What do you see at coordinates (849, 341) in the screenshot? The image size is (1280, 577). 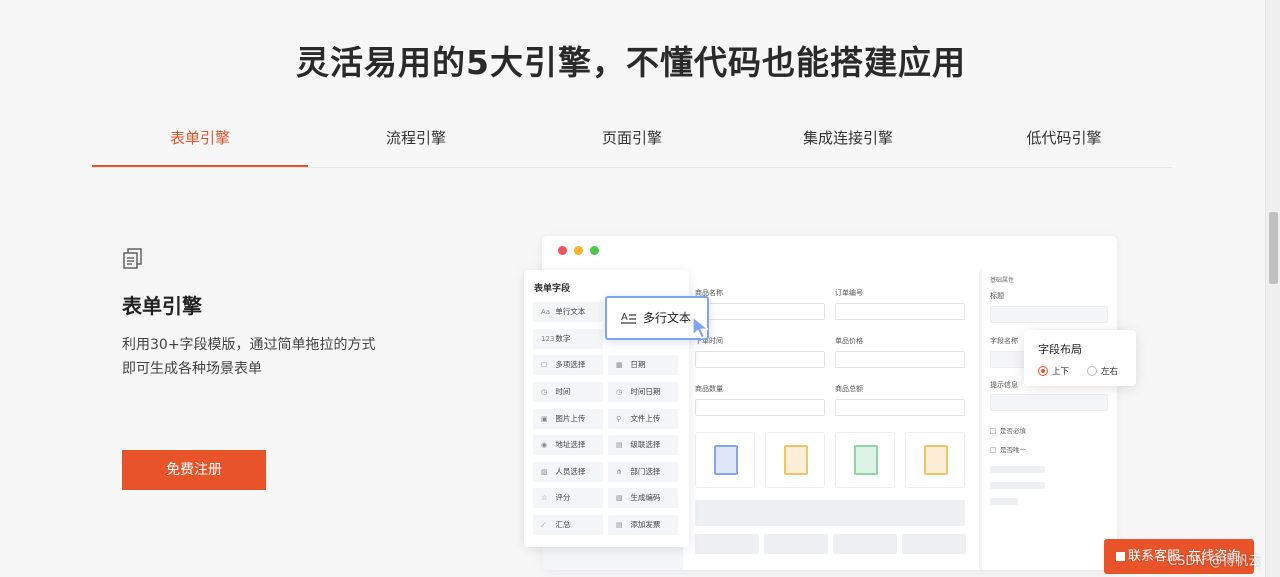 I see `label-unit-price: 单品价格` at bounding box center [849, 341].